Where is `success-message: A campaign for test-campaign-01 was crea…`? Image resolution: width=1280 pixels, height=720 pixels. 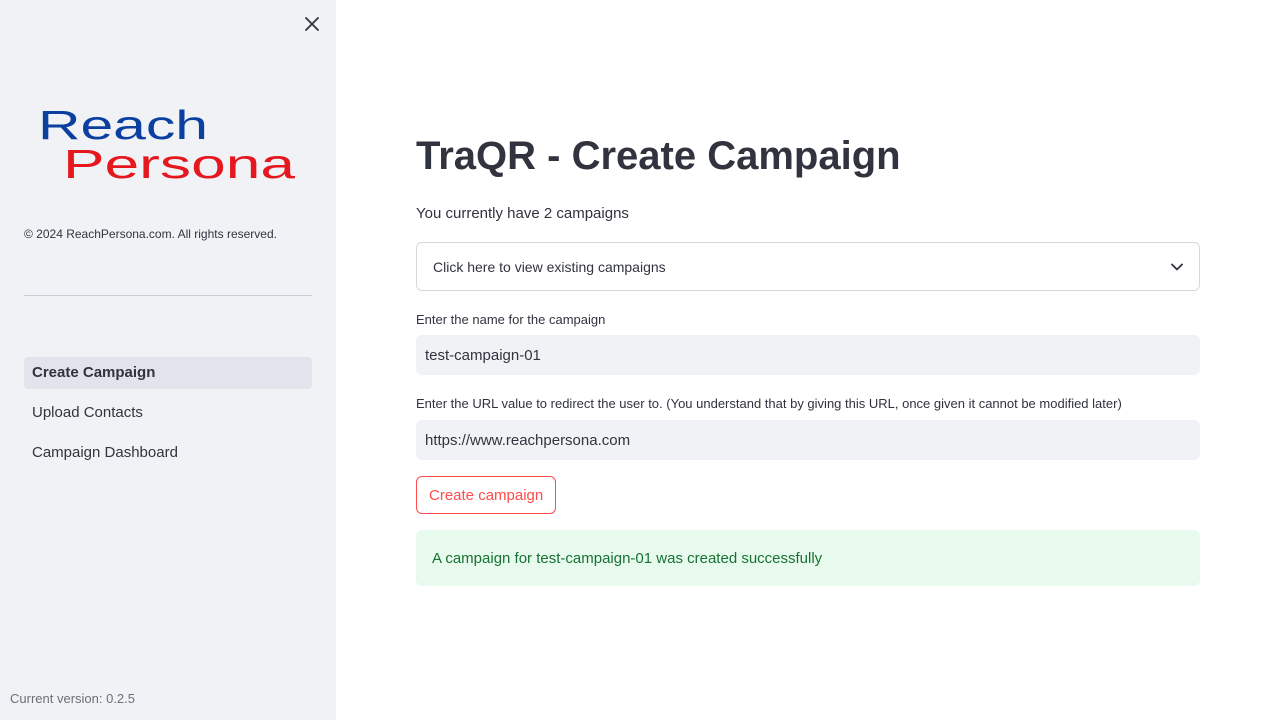
success-message: A campaign for test-campaign-01 was crea… is located at coordinates (627, 558).